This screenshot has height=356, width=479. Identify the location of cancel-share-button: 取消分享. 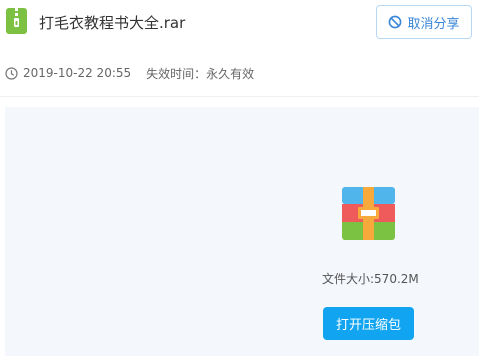
(424, 22).